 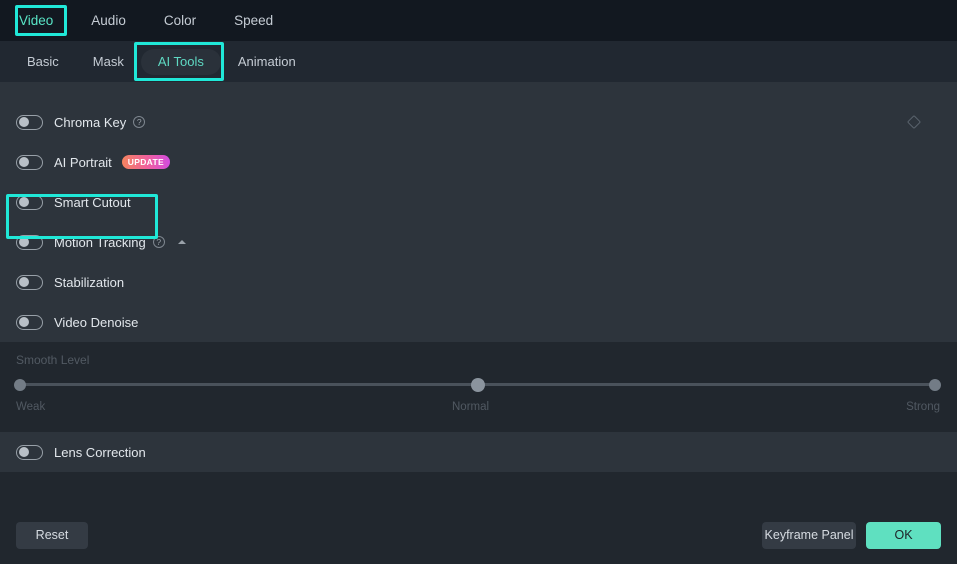 I want to click on tab-speed-label: Speed, so click(x=254, y=20).